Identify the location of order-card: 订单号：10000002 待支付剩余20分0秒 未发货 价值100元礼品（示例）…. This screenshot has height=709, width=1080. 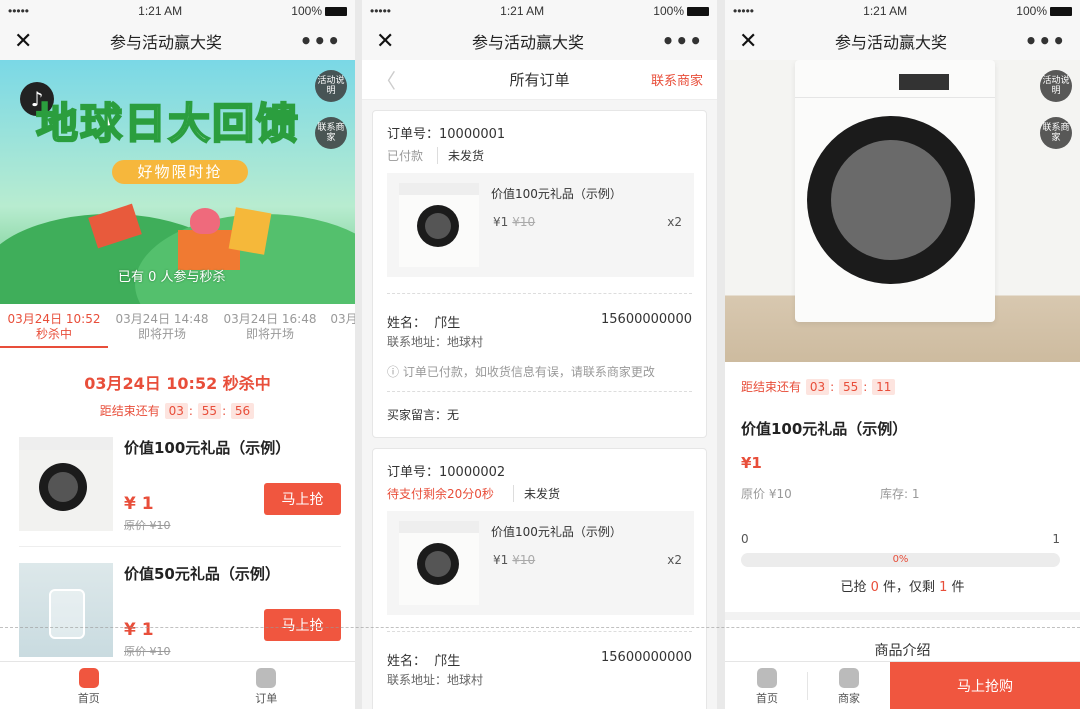
(539, 578).